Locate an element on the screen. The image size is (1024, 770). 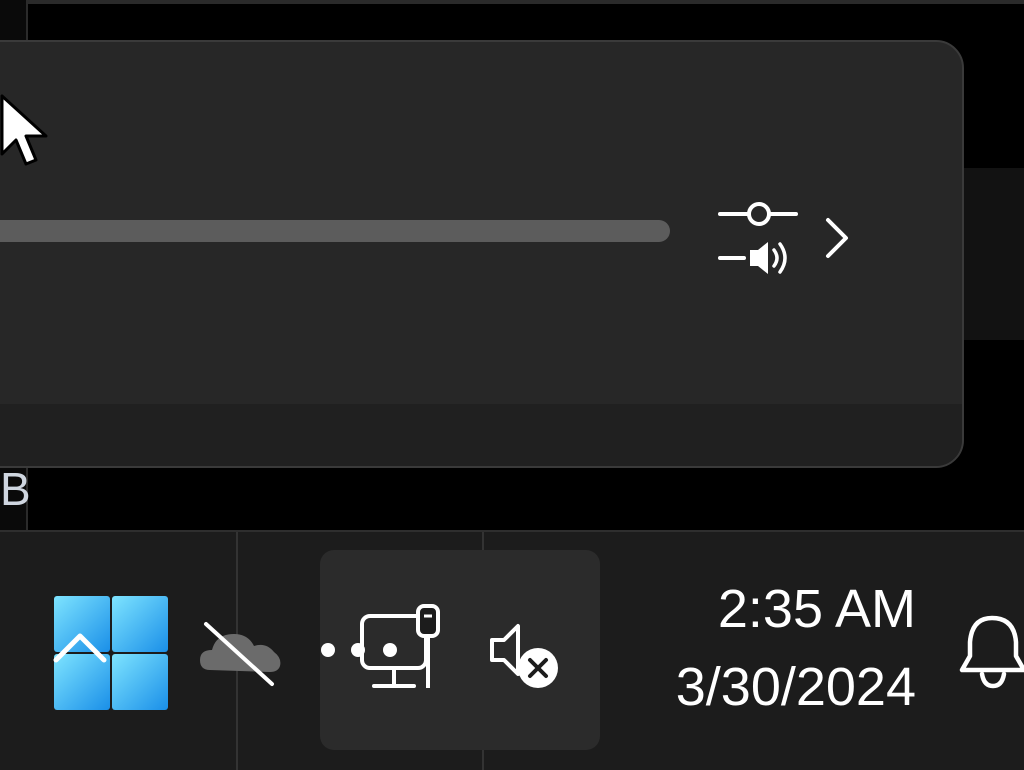
windows-logo-icon is located at coordinates (110, 653).